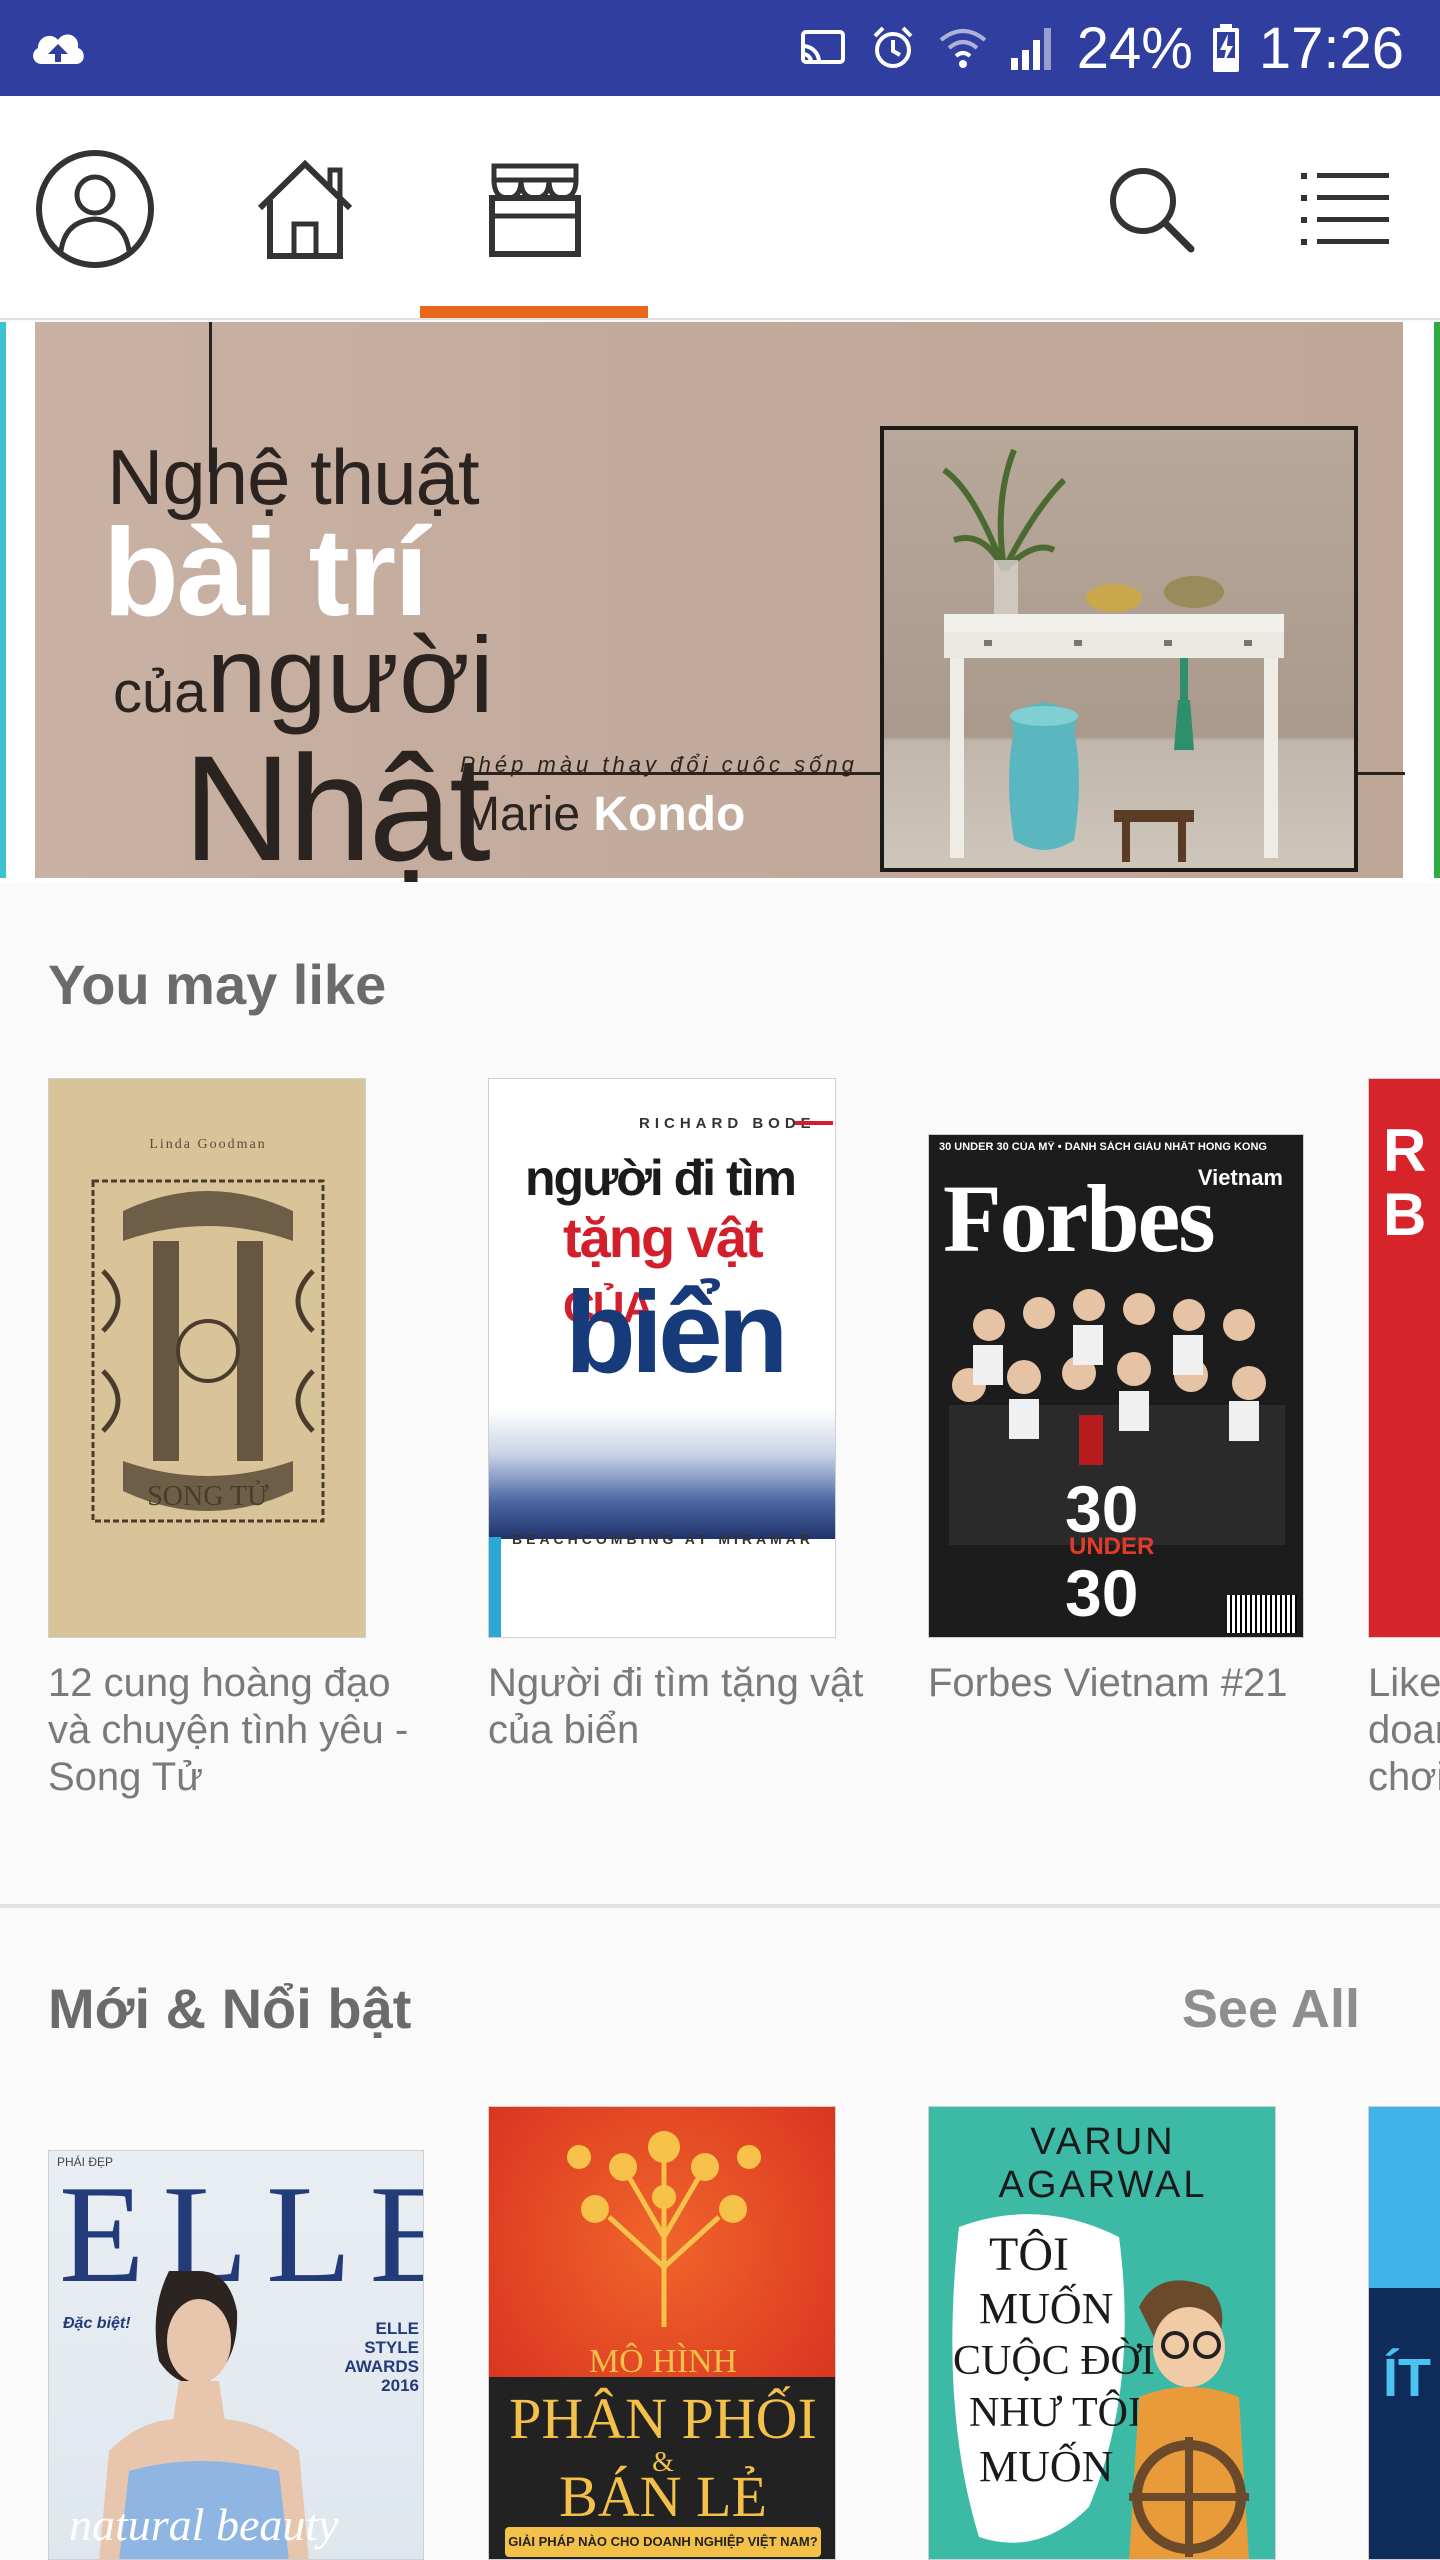 The width and height of the screenshot is (1440, 2560). I want to click on banner-title-small: của, so click(160, 692).